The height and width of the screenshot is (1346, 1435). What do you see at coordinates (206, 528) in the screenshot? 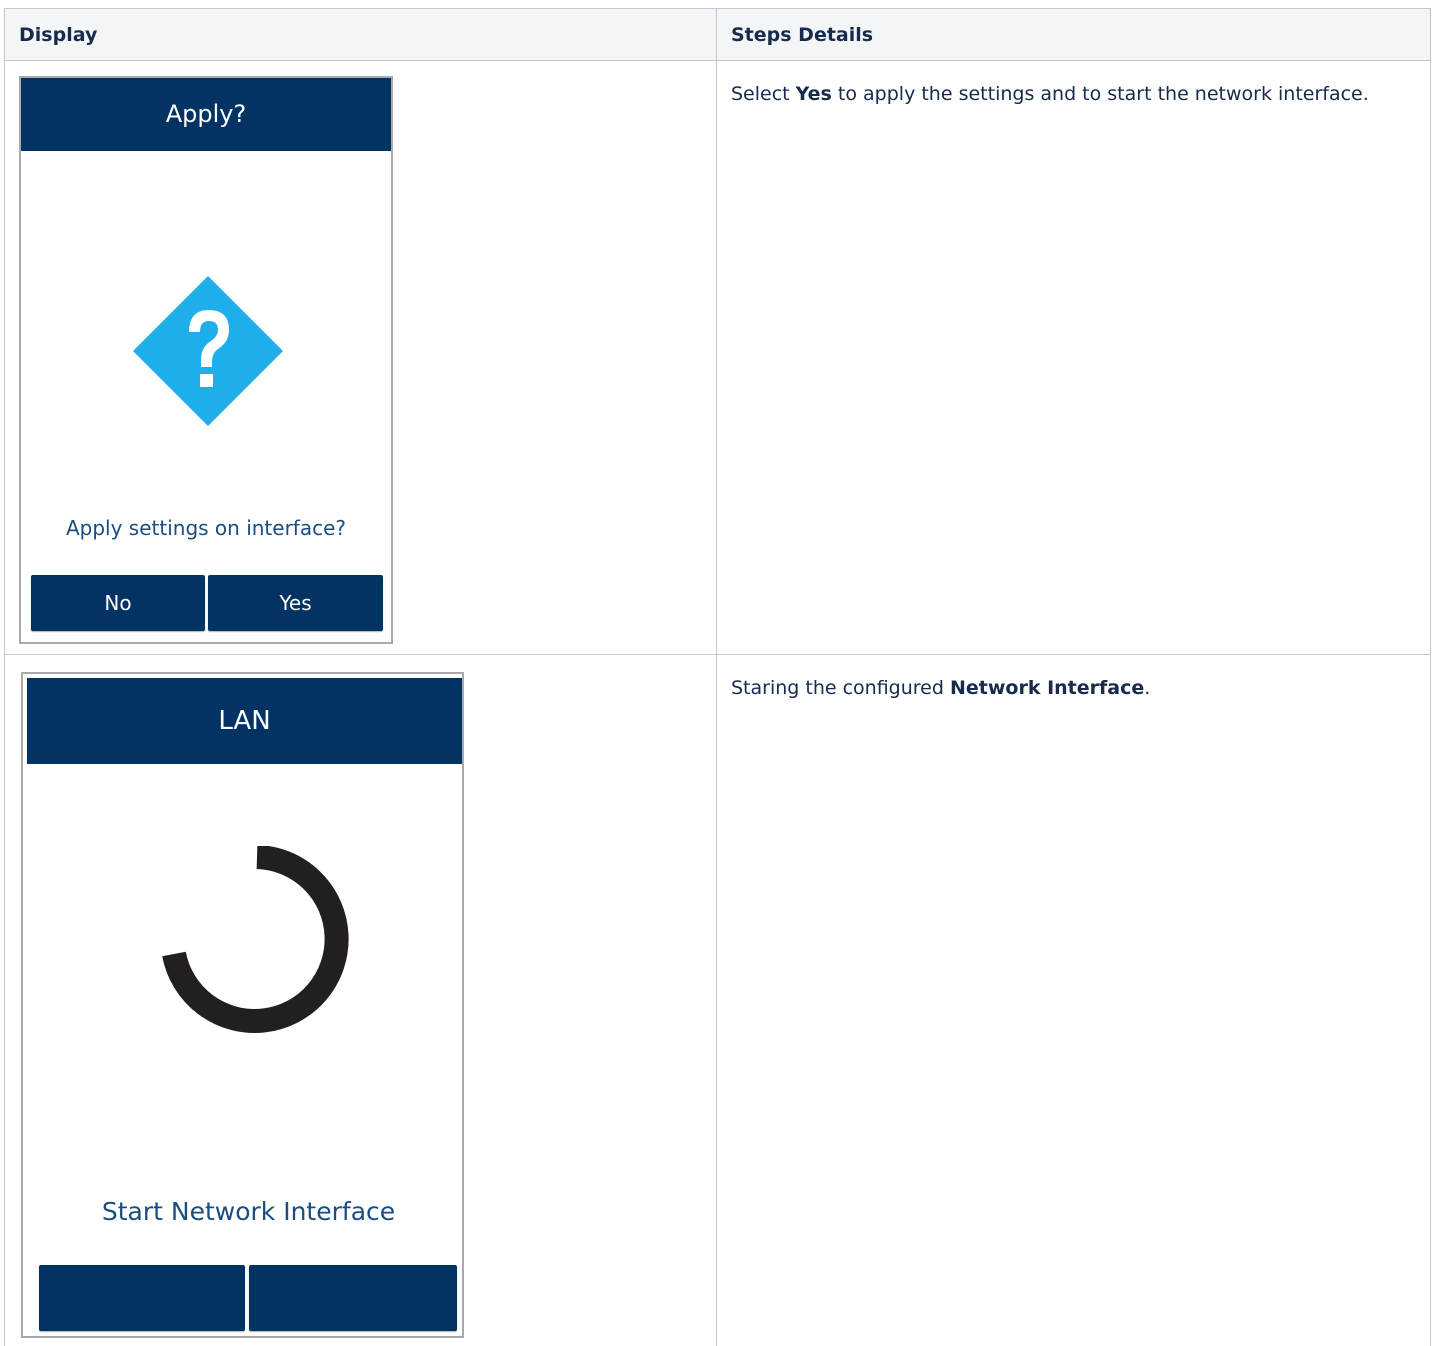
I see `device-message: Apply settings on interface?` at bounding box center [206, 528].